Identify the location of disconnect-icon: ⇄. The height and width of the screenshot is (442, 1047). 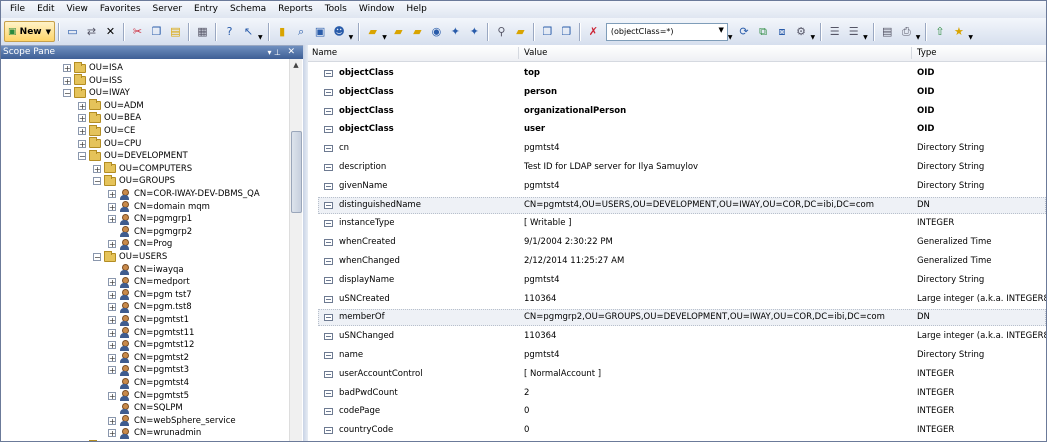
(91, 31).